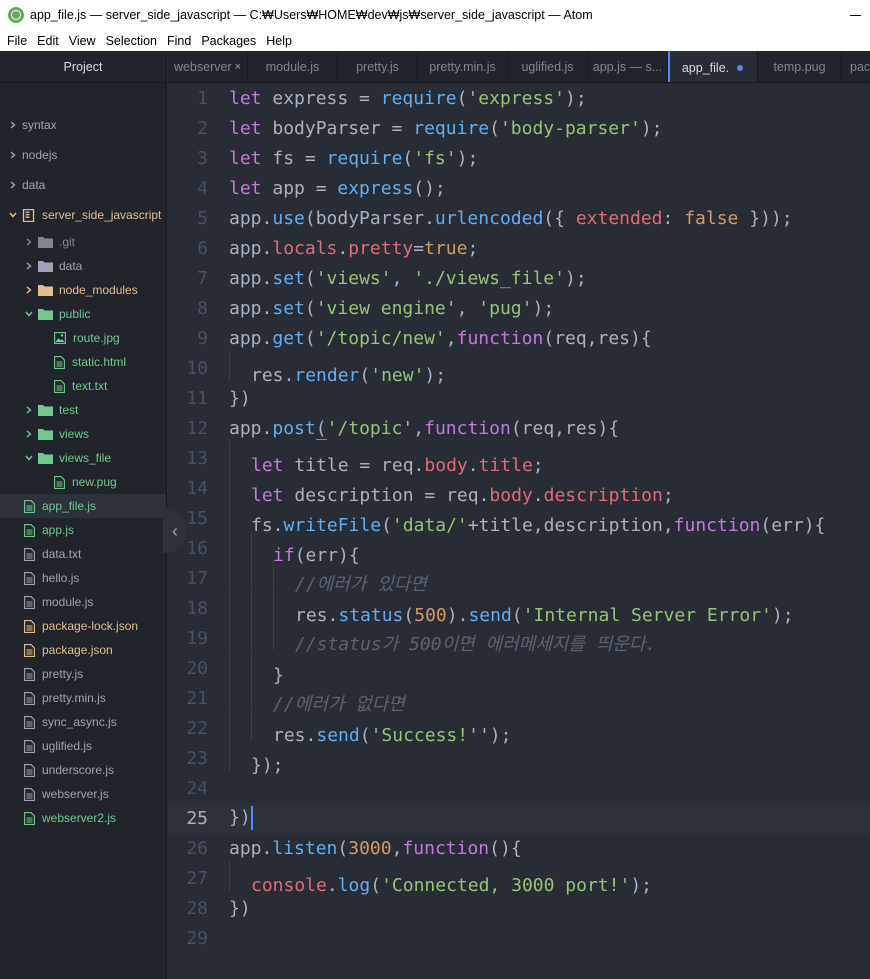  I want to click on tree-folder: node_modules, so click(83, 290).